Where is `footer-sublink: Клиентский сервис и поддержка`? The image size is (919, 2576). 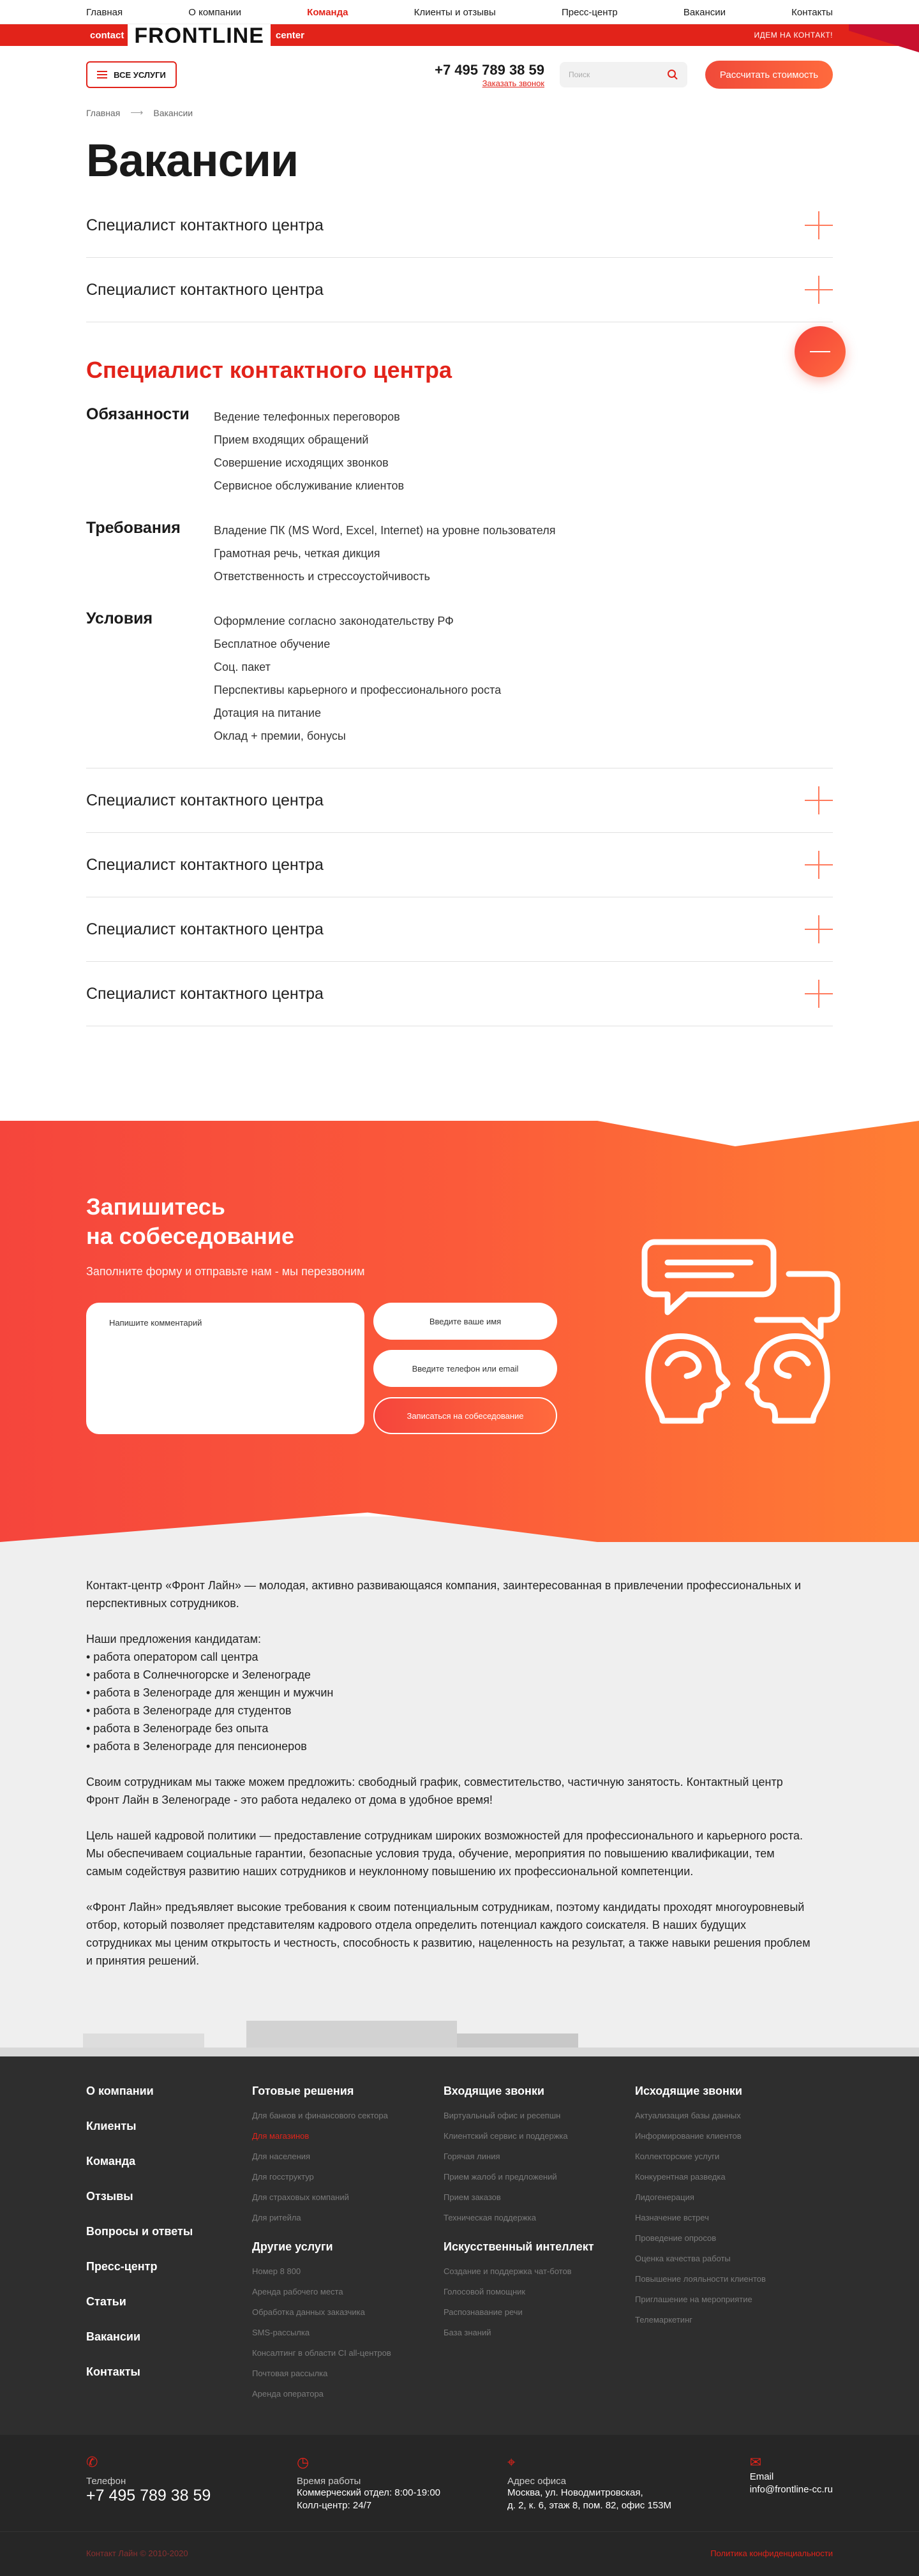 footer-sublink: Клиентский сервис и поддержка is located at coordinates (539, 2136).